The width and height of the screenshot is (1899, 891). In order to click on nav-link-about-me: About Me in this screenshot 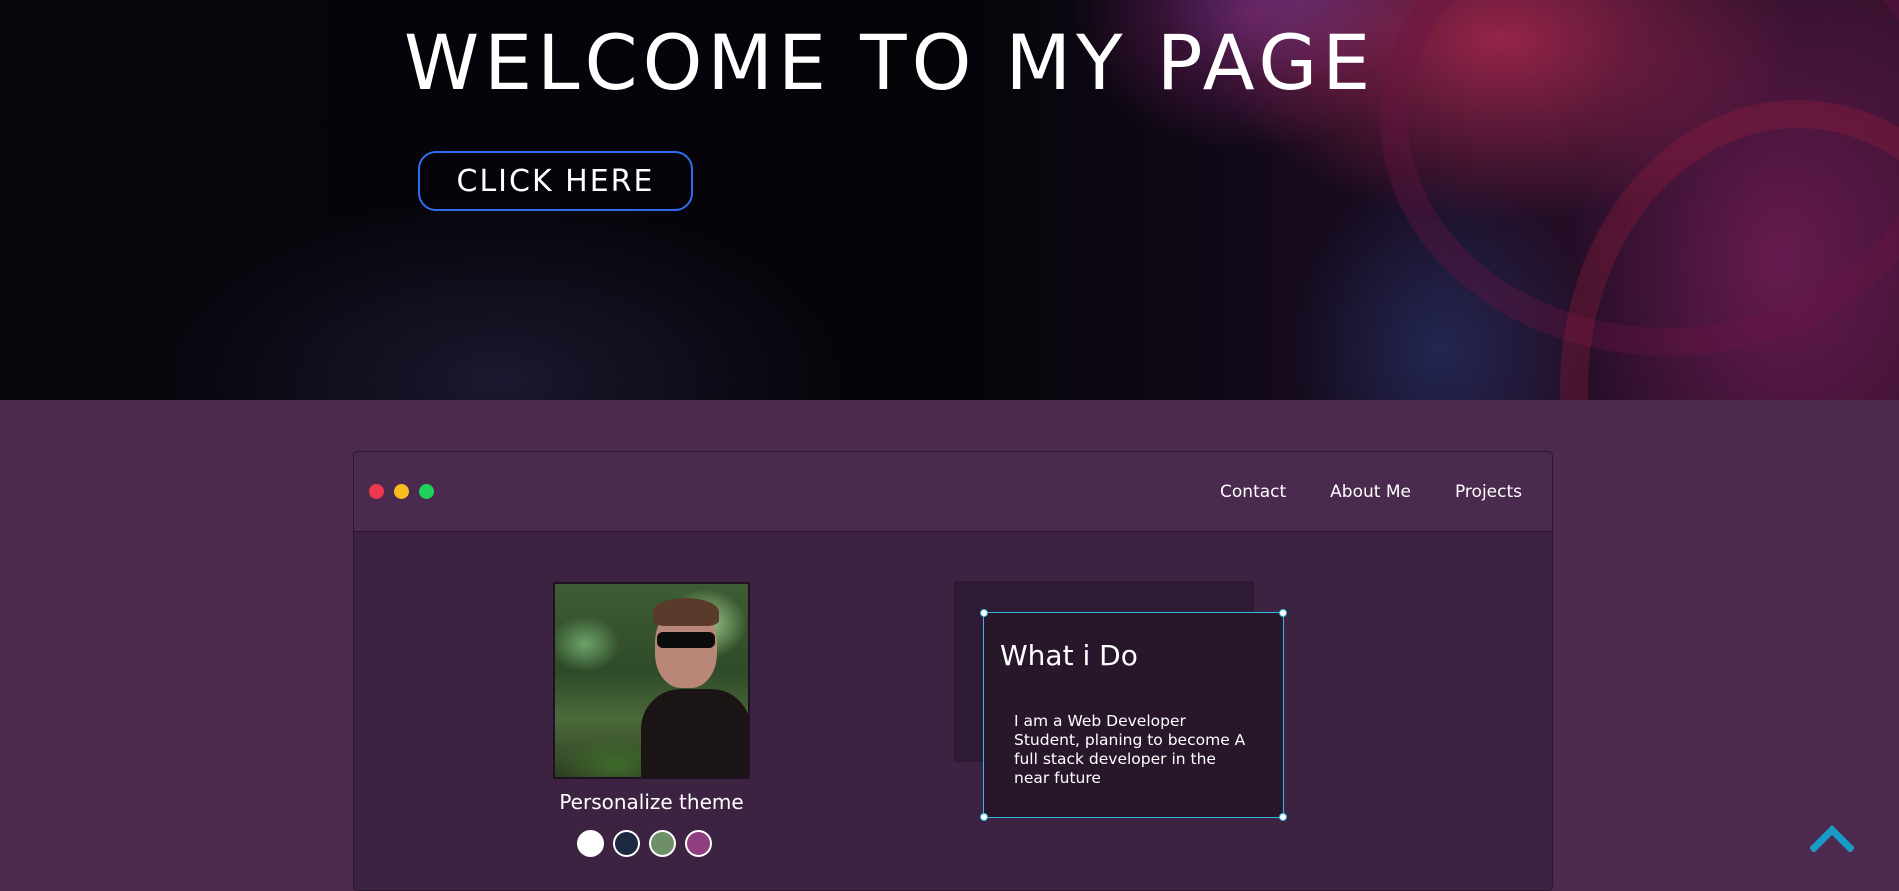, I will do `click(1370, 492)`.